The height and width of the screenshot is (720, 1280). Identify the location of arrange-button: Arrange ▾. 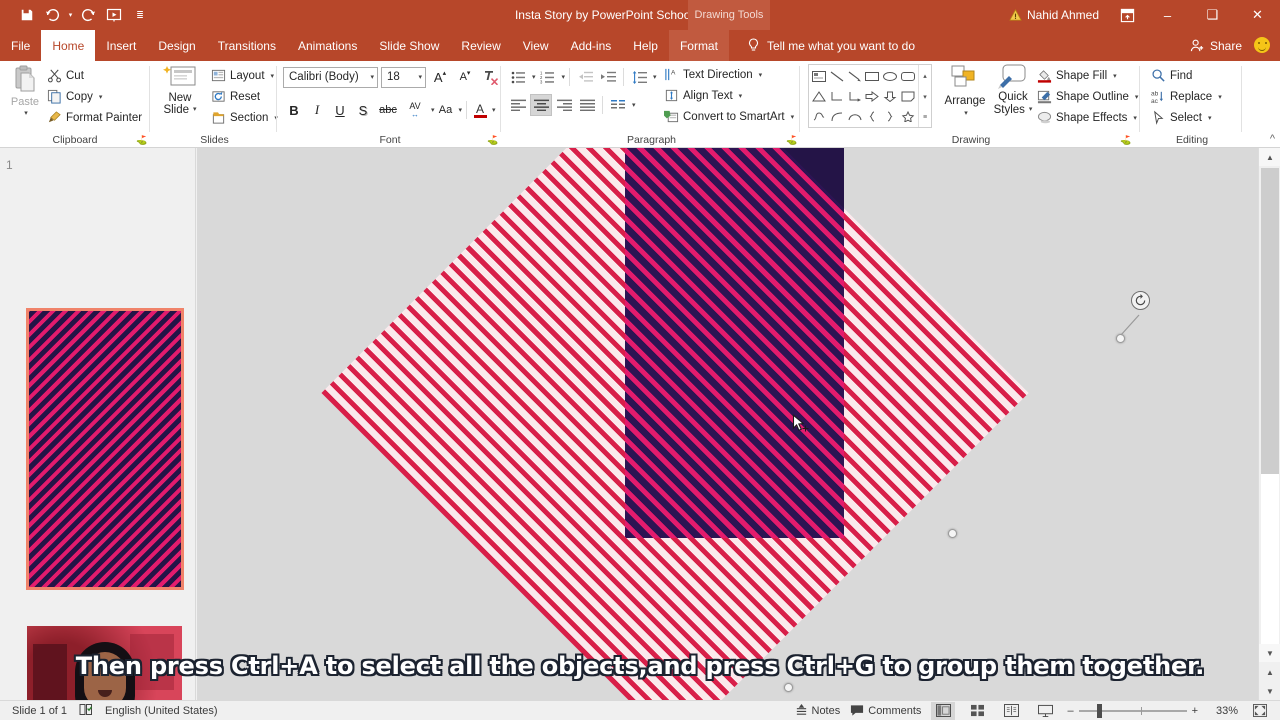
(965, 96).